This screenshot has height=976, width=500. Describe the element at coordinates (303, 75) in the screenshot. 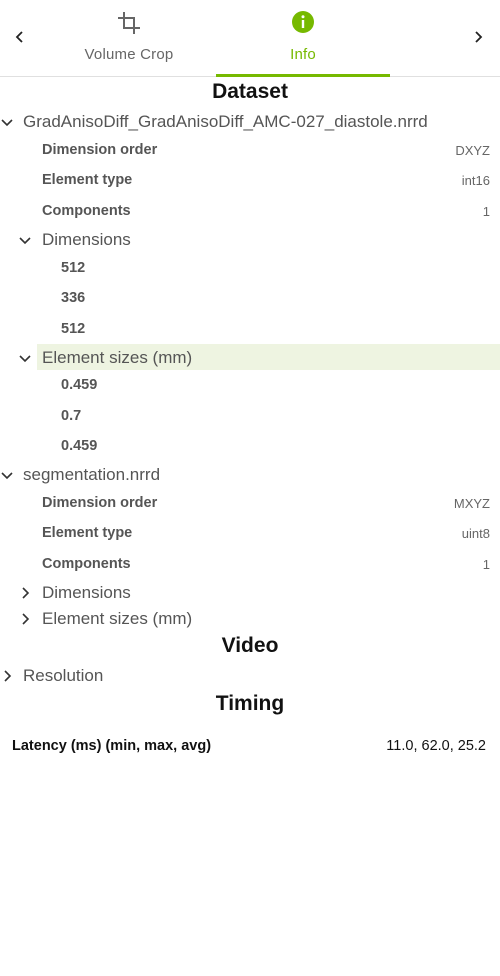

I see `active-tab-indicator` at that location.